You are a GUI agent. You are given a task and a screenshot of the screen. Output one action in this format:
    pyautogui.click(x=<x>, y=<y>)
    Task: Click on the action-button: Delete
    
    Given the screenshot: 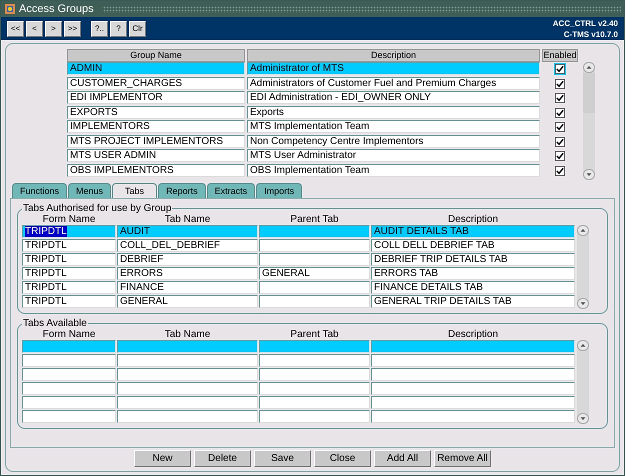 What is the action you would take?
    pyautogui.click(x=222, y=458)
    